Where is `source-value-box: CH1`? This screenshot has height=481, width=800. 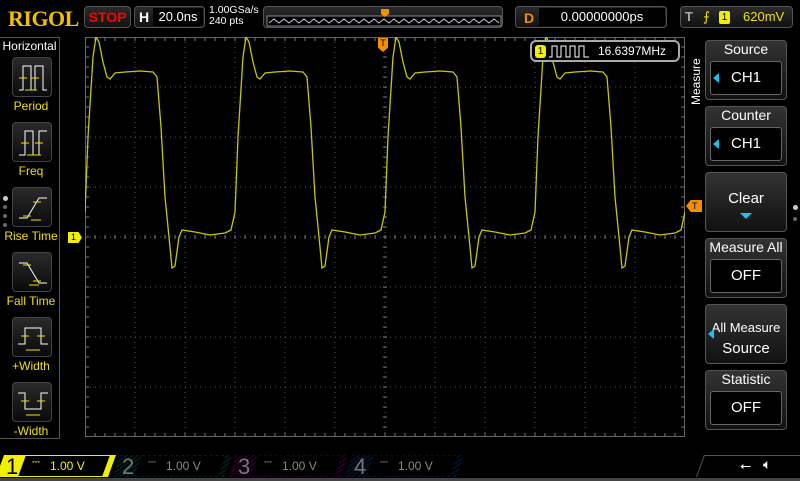
source-value-box: CH1 is located at coordinates (746, 78).